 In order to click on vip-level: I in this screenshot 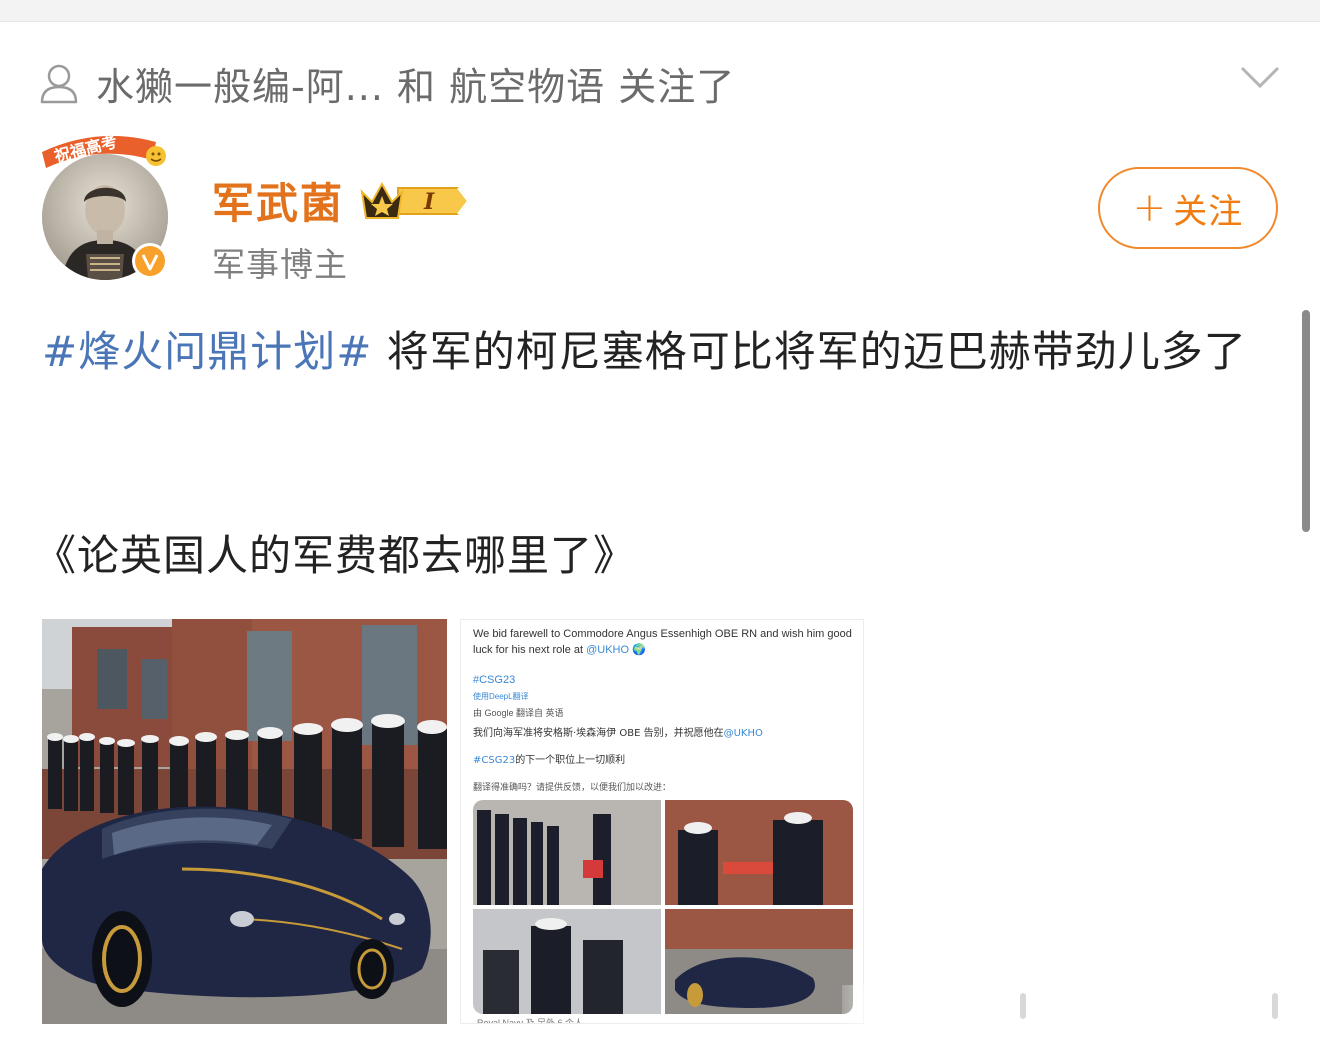, I will do `click(429, 202)`.